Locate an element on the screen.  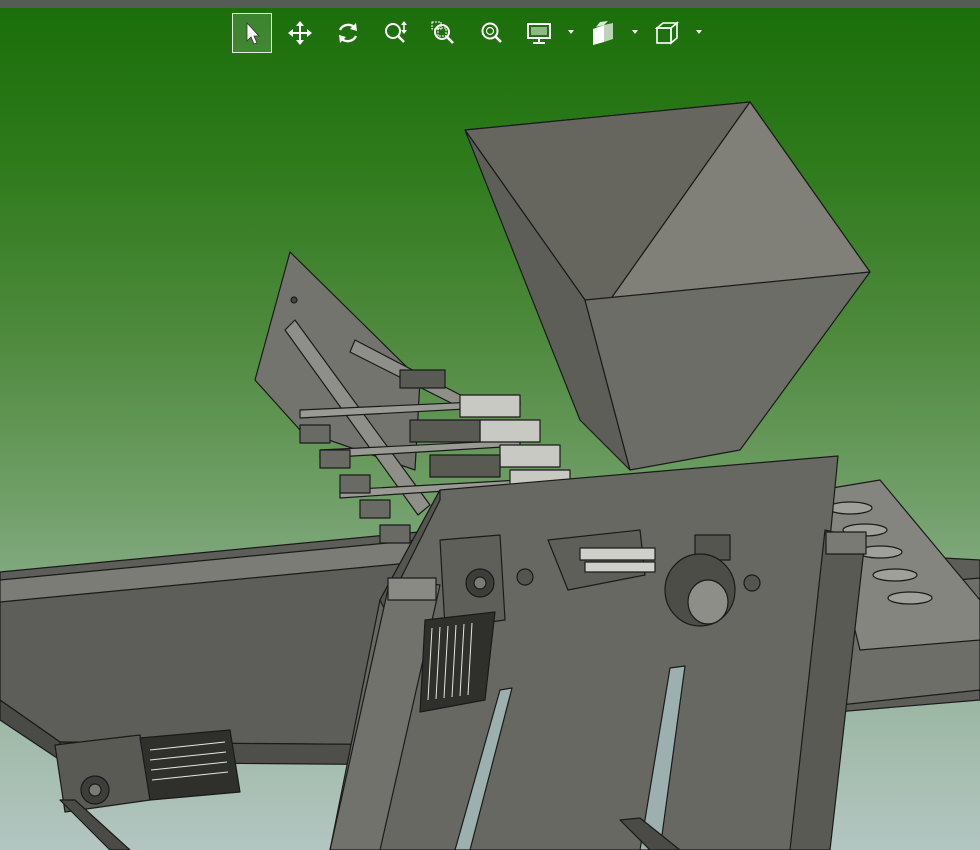
cube-icon is located at coordinates (667, 33).